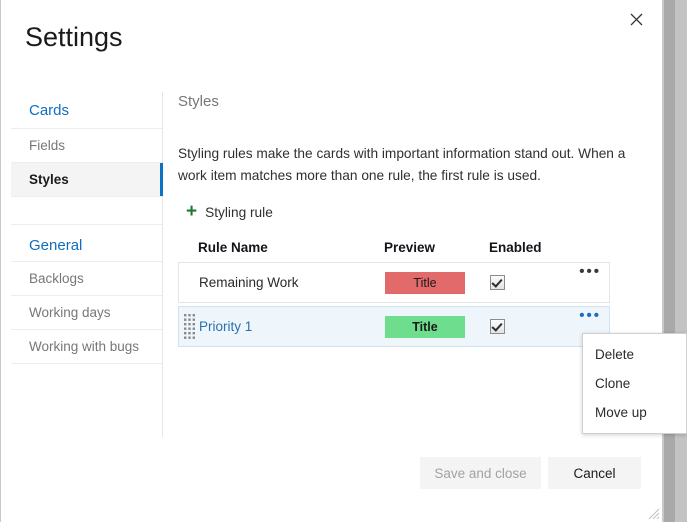  What do you see at coordinates (70, 312) in the screenshot?
I see `sidebar-item-label: Working days` at bounding box center [70, 312].